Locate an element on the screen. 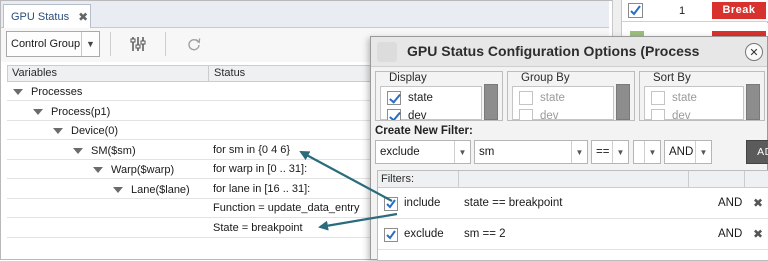 The height and width of the screenshot is (261, 768). arrow-to-sm-status is located at coordinates (346, 176).